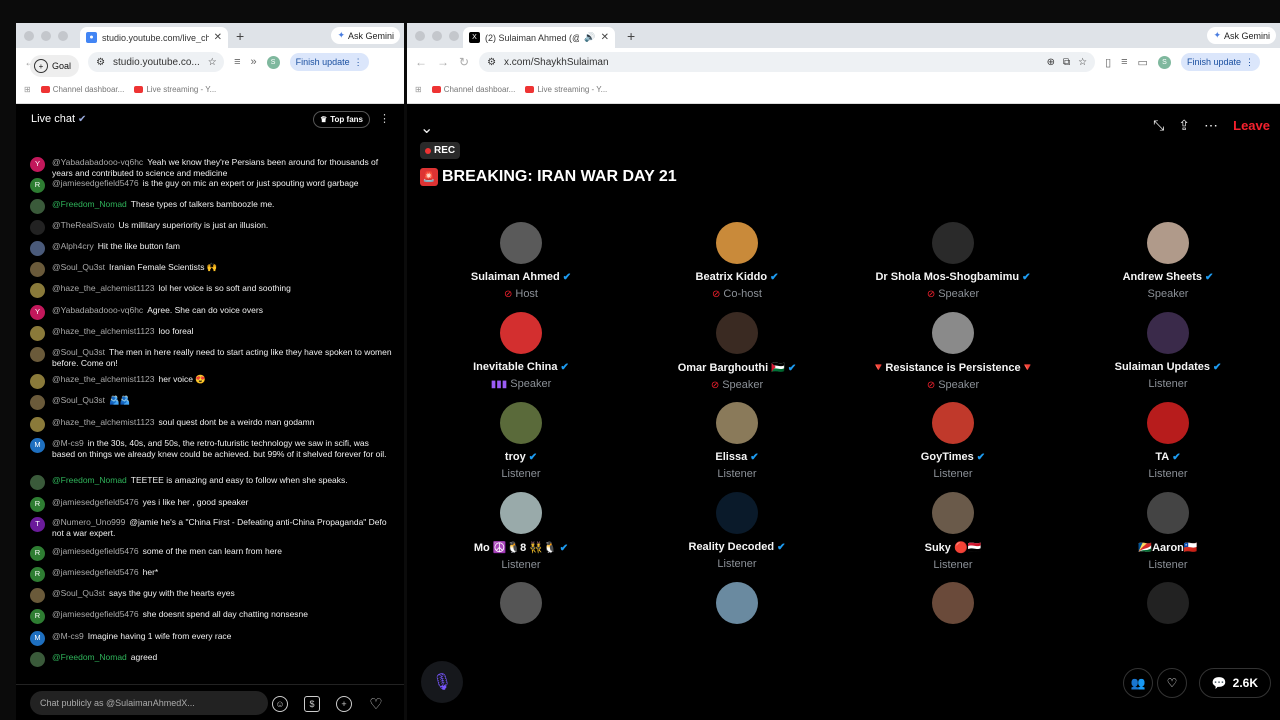 The height and width of the screenshot is (720, 1280). What do you see at coordinates (211, 248) in the screenshot?
I see `chat-message: @Alph4cry Hit the like button fam` at bounding box center [211, 248].